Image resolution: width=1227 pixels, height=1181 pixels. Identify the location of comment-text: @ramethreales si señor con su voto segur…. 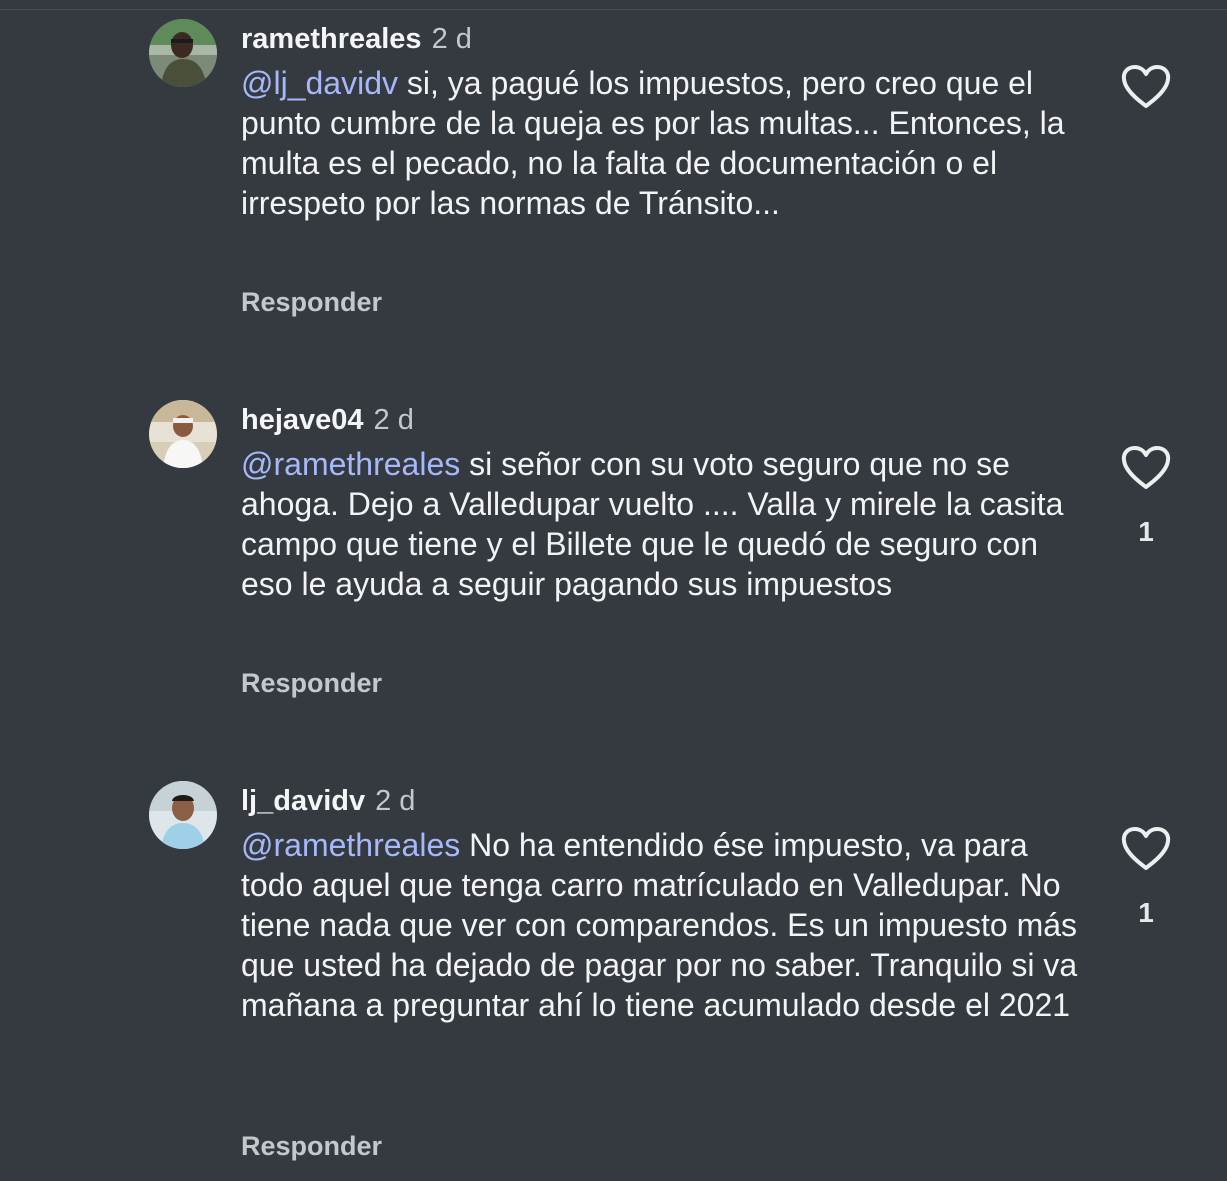
(661, 524).